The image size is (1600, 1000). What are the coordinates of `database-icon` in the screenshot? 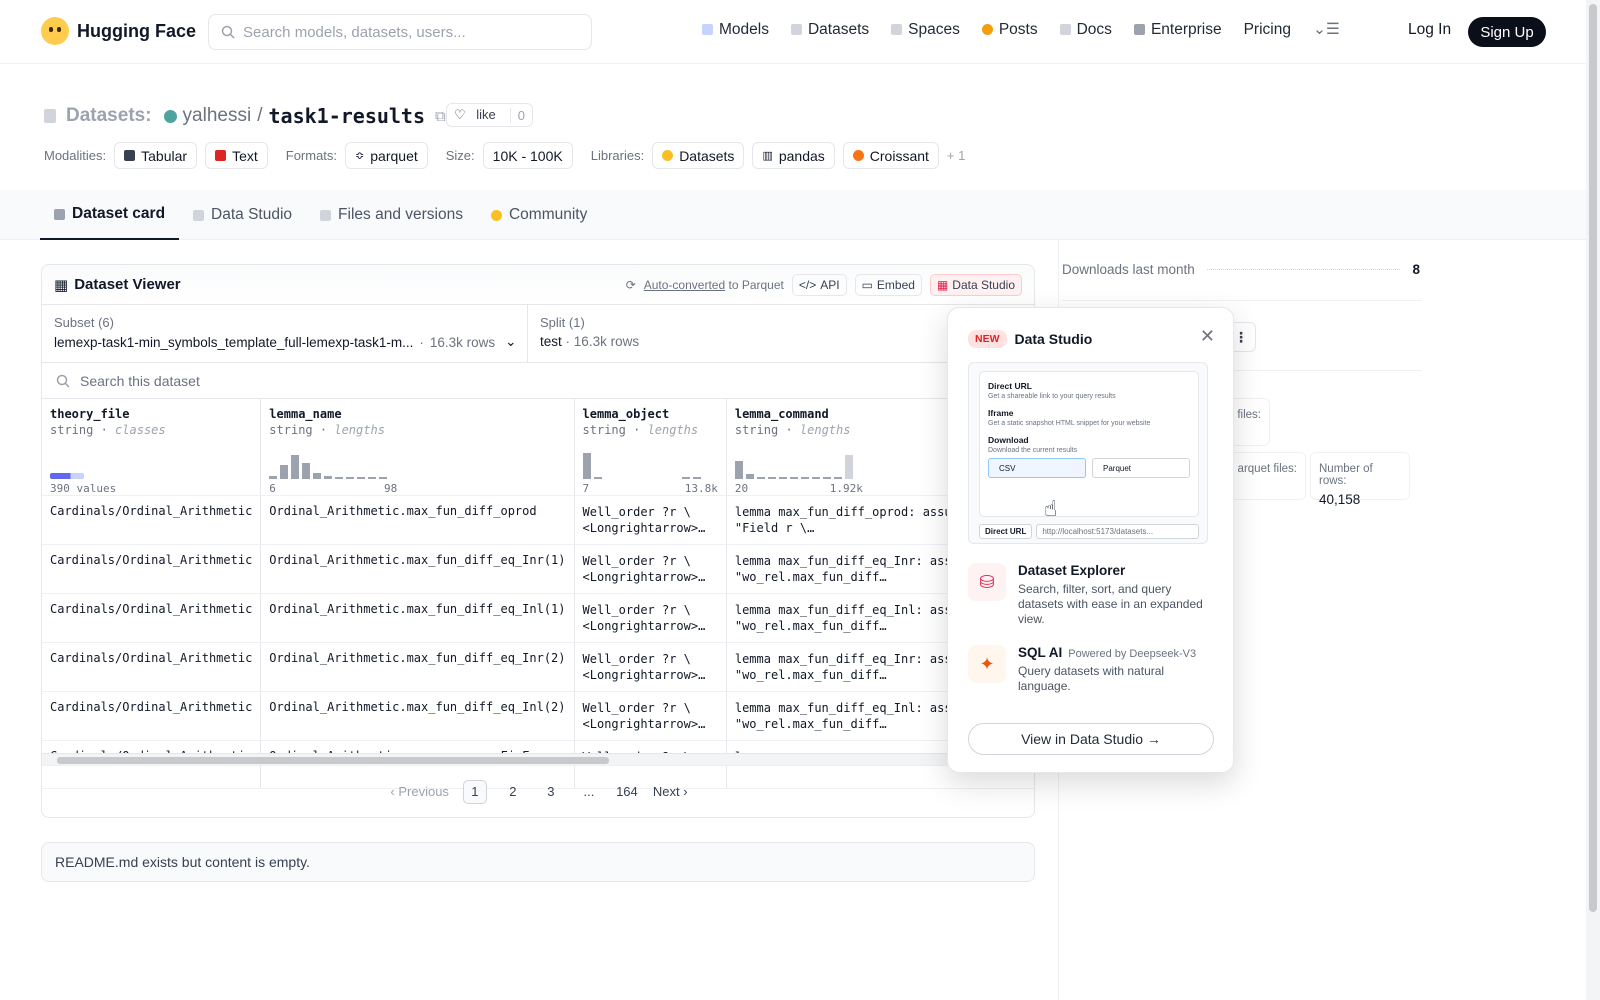 It's located at (50, 116).